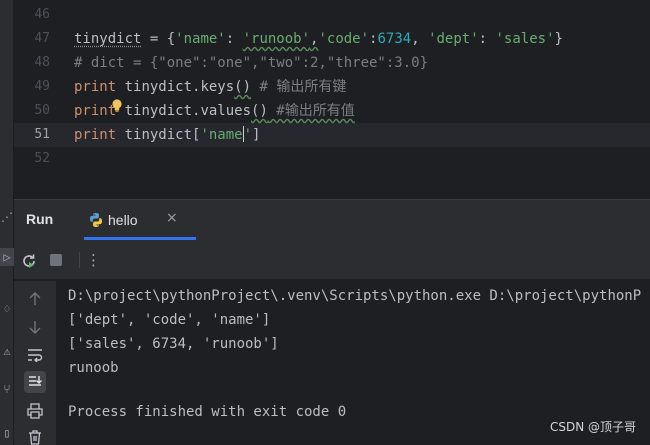 Image resolution: width=650 pixels, height=445 pixels. What do you see at coordinates (42, 62) in the screenshot?
I see `line-number: 48` at bounding box center [42, 62].